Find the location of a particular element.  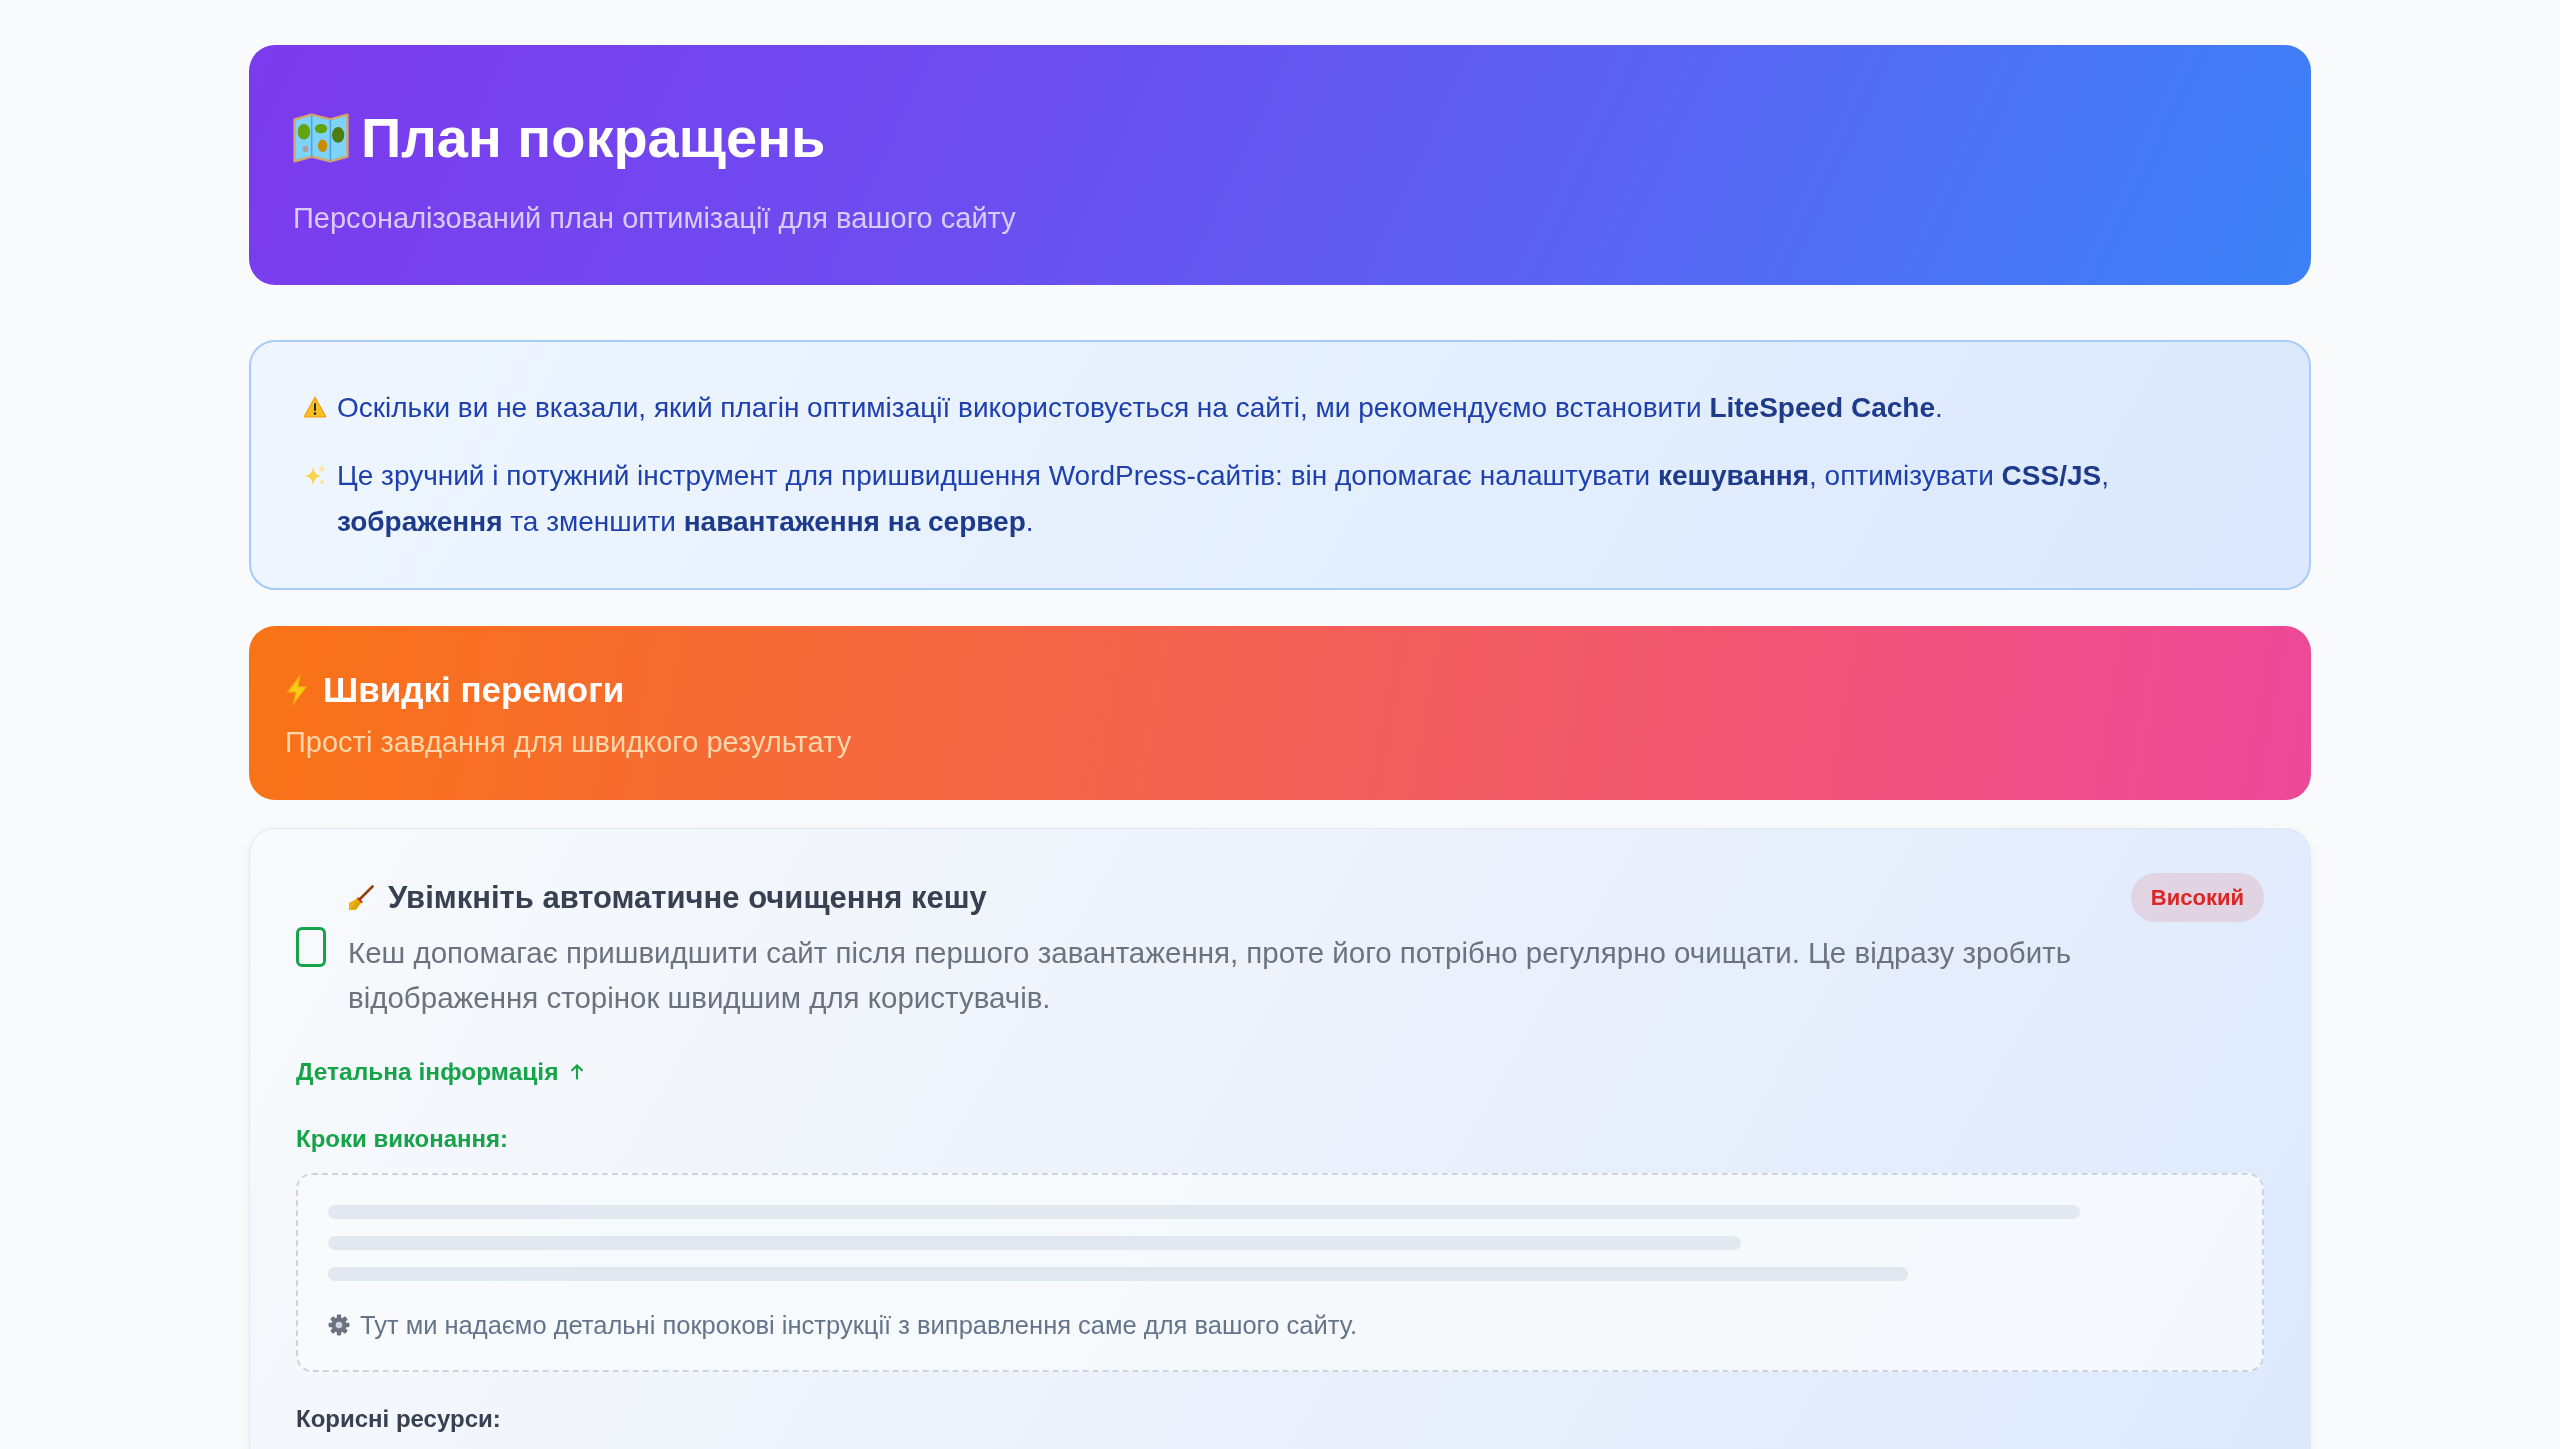

section-title: Швидкі перемоги is located at coordinates (474, 690).